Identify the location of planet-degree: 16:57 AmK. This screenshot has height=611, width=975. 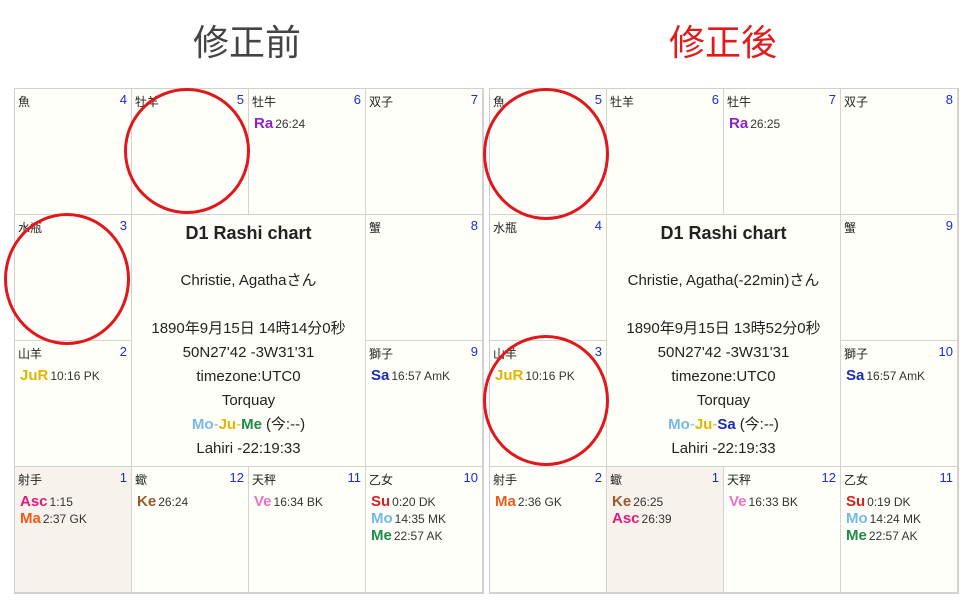
(896, 376).